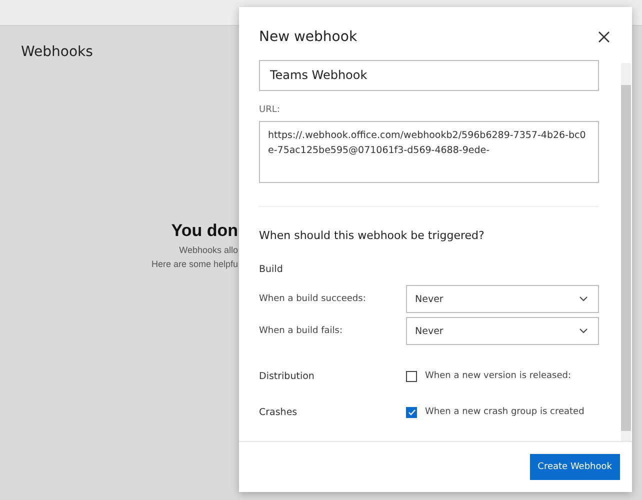 The width and height of the screenshot is (642, 500). Describe the element at coordinates (498, 376) in the screenshot. I see `checkbox-label: When a new version is released:` at that location.